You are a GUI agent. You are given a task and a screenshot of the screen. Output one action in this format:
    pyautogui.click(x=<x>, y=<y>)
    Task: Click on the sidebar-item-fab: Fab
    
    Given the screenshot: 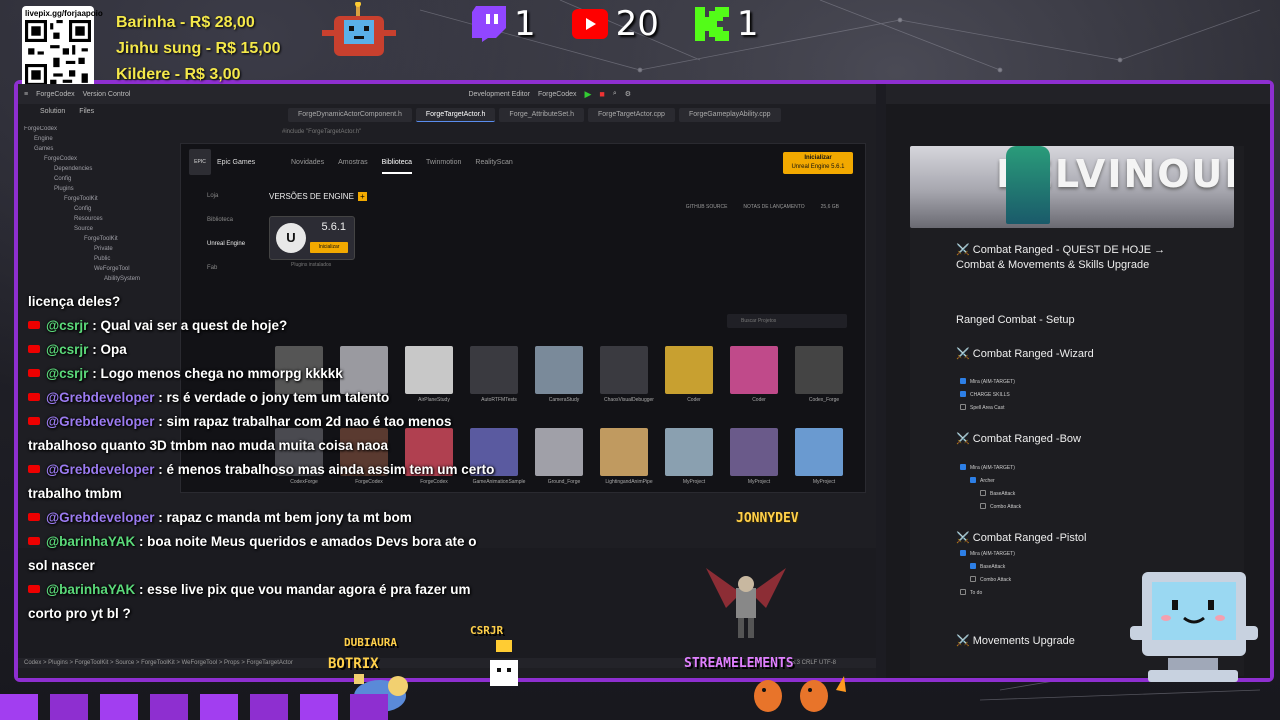 What is the action you would take?
    pyautogui.click(x=218, y=268)
    